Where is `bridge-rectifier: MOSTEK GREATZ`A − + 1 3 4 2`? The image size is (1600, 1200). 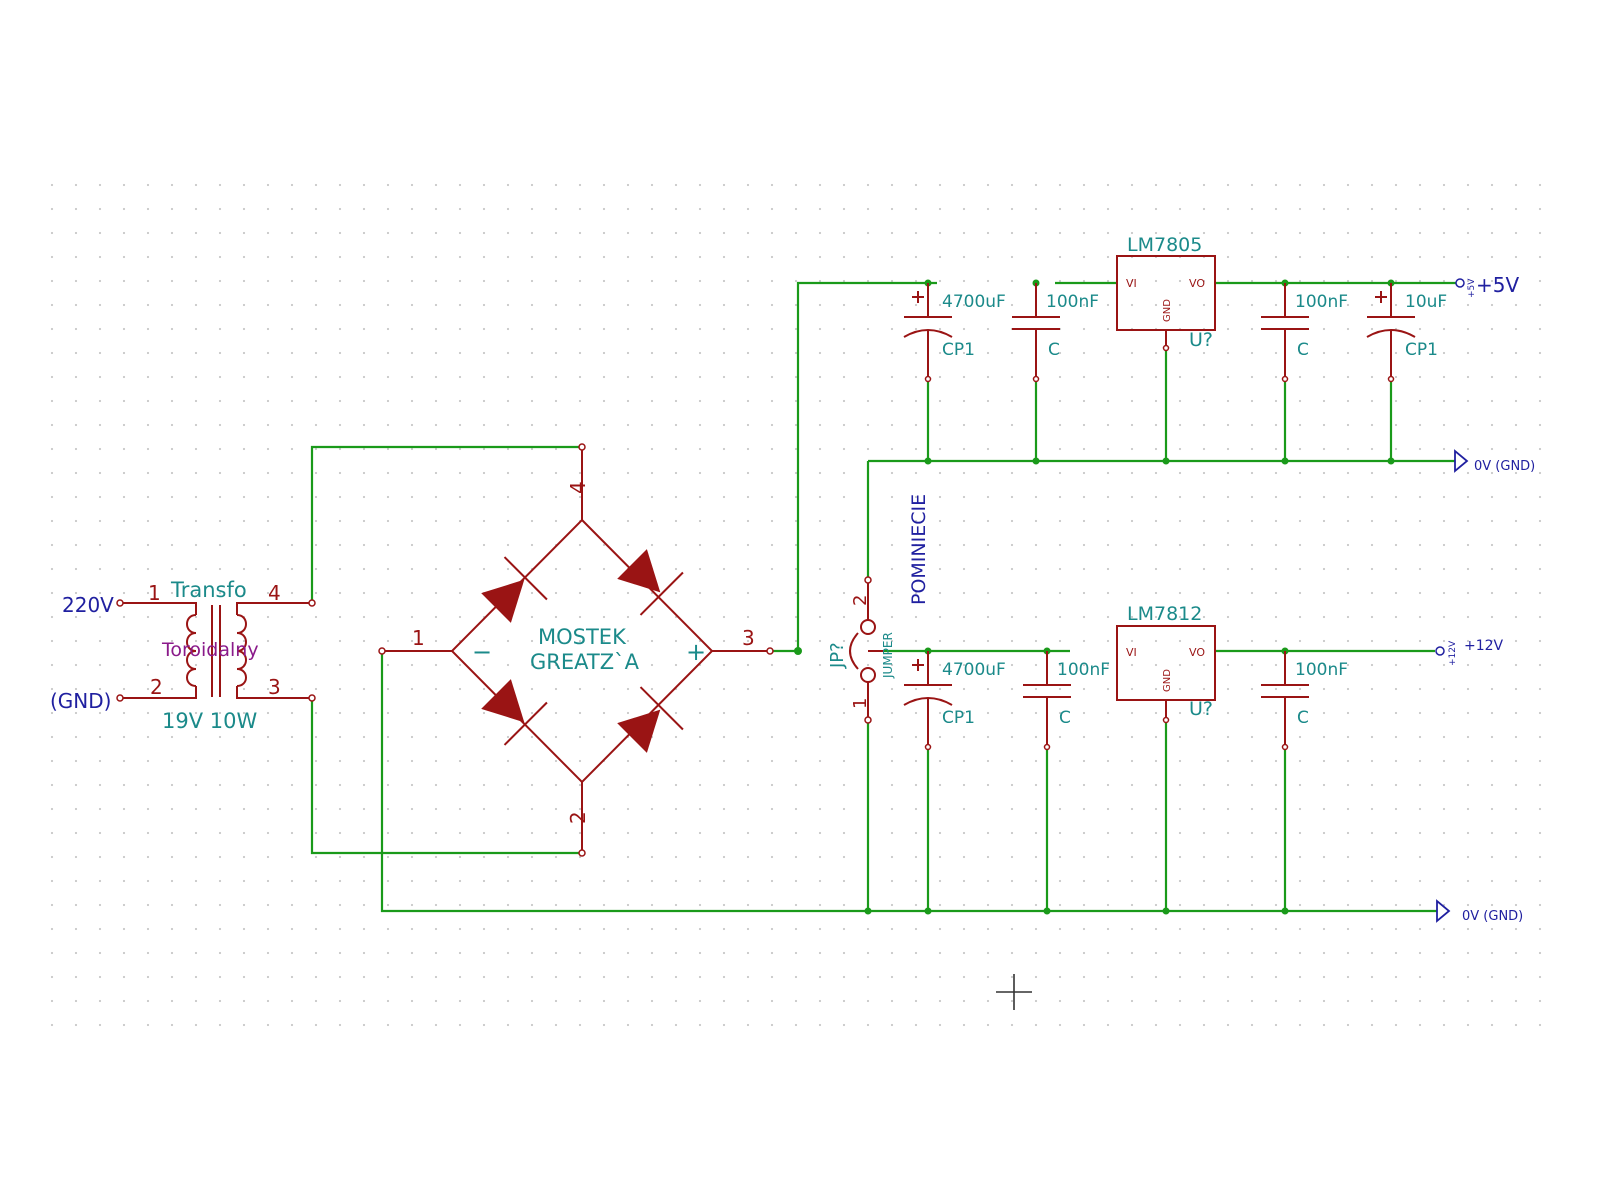 bridge-rectifier: MOSTEK GREATZ`A − + 1 3 4 2 is located at coordinates (576, 650).